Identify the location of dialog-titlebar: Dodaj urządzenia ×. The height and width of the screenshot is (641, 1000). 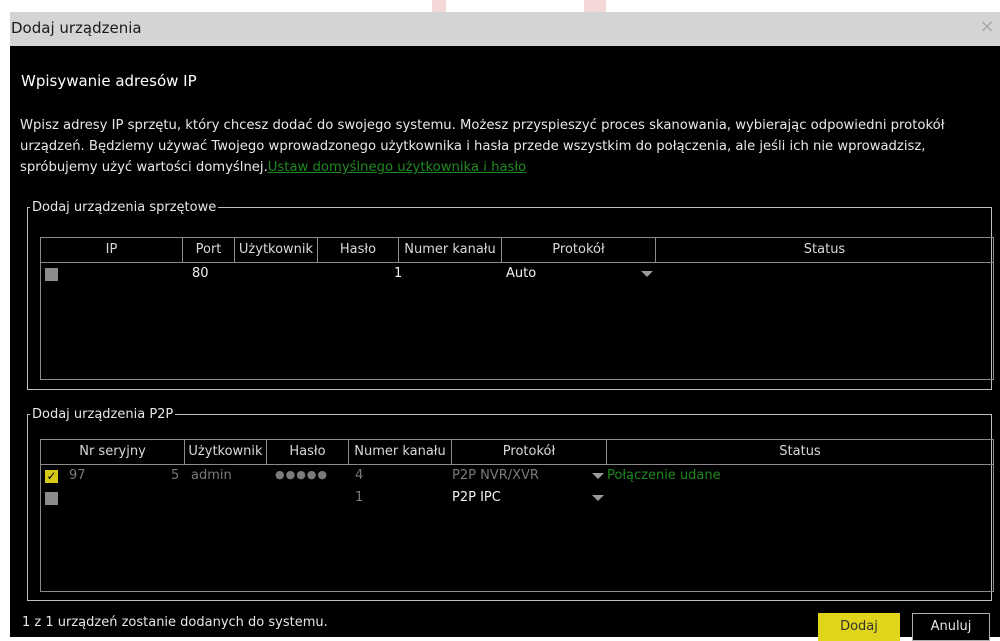
(505, 29).